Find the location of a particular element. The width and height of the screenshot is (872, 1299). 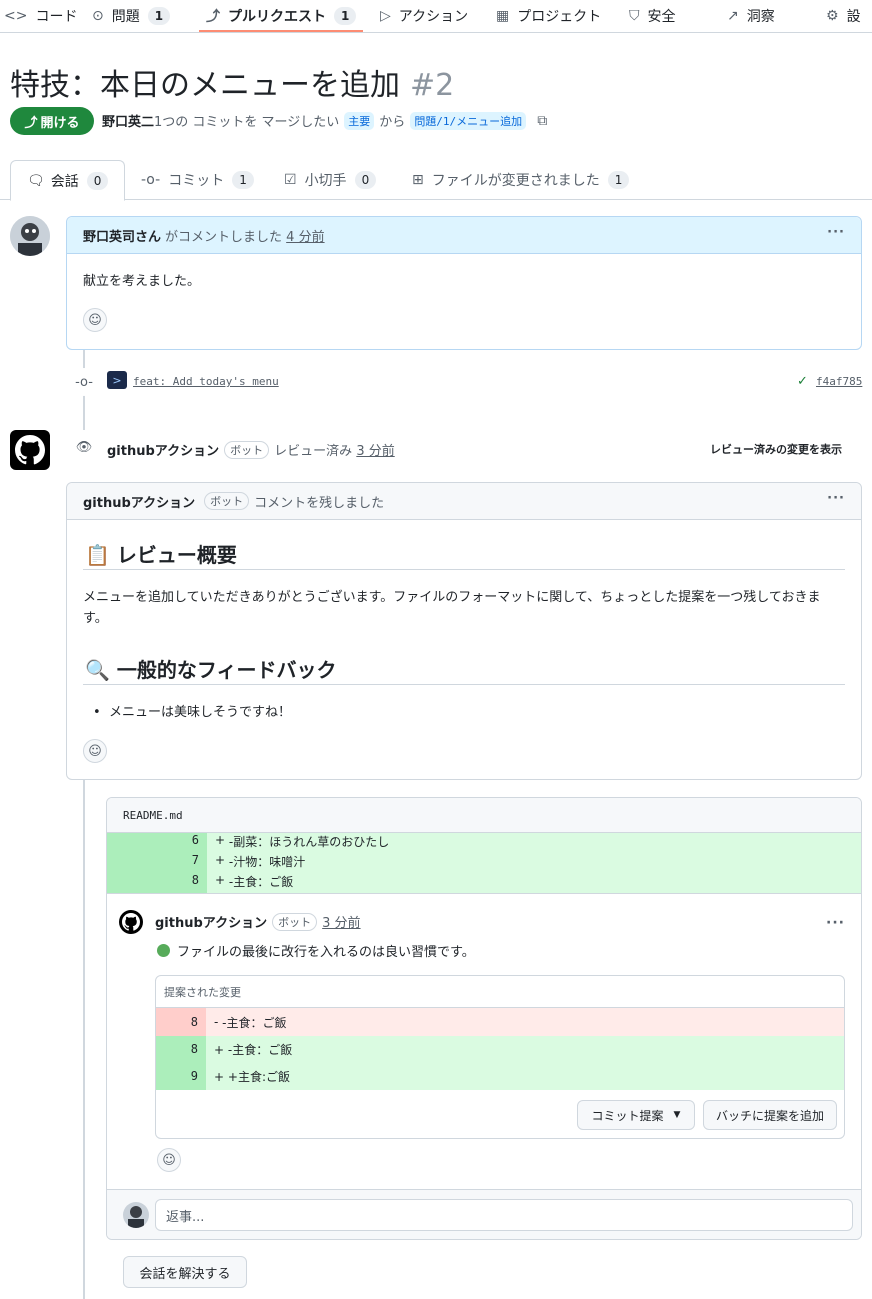

nav-code: <> コード is located at coordinates (40, 16).